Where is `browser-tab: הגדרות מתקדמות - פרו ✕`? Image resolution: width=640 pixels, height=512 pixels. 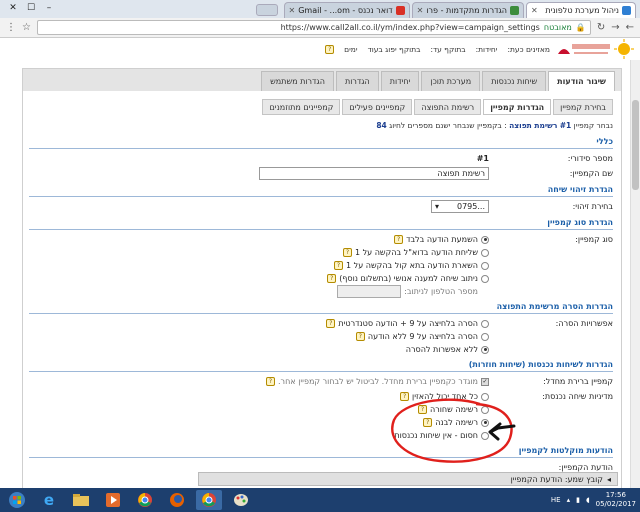 browser-tab: הגדרות מתקדמות - פרו ✕ is located at coordinates (467, 10).